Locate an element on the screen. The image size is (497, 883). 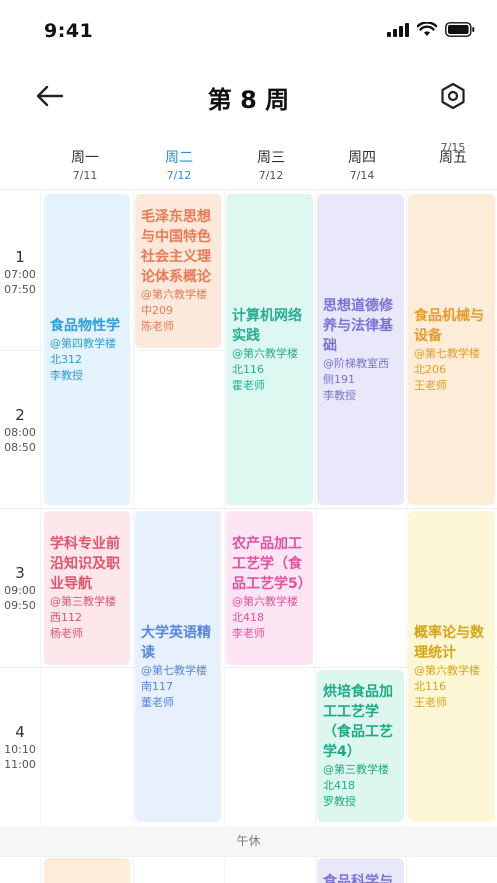
hexagon-settings-icon is located at coordinates (453, 96).